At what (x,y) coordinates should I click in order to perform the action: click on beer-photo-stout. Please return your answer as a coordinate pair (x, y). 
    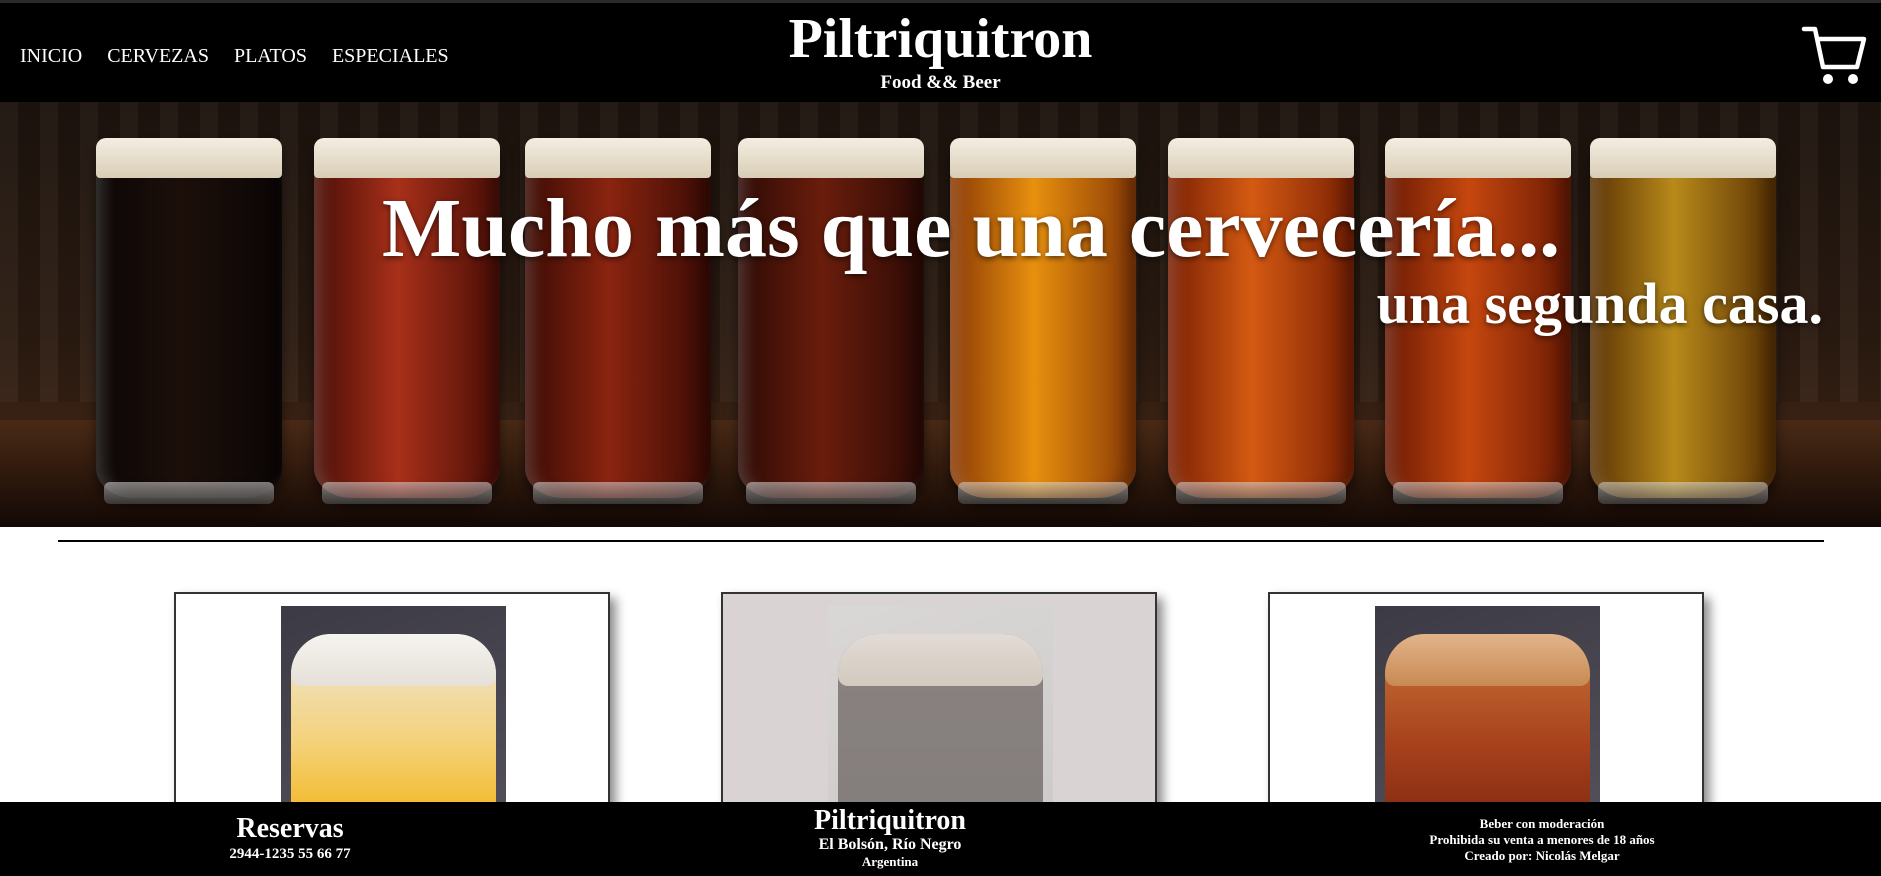
    Looking at the image, I should click on (940, 718).